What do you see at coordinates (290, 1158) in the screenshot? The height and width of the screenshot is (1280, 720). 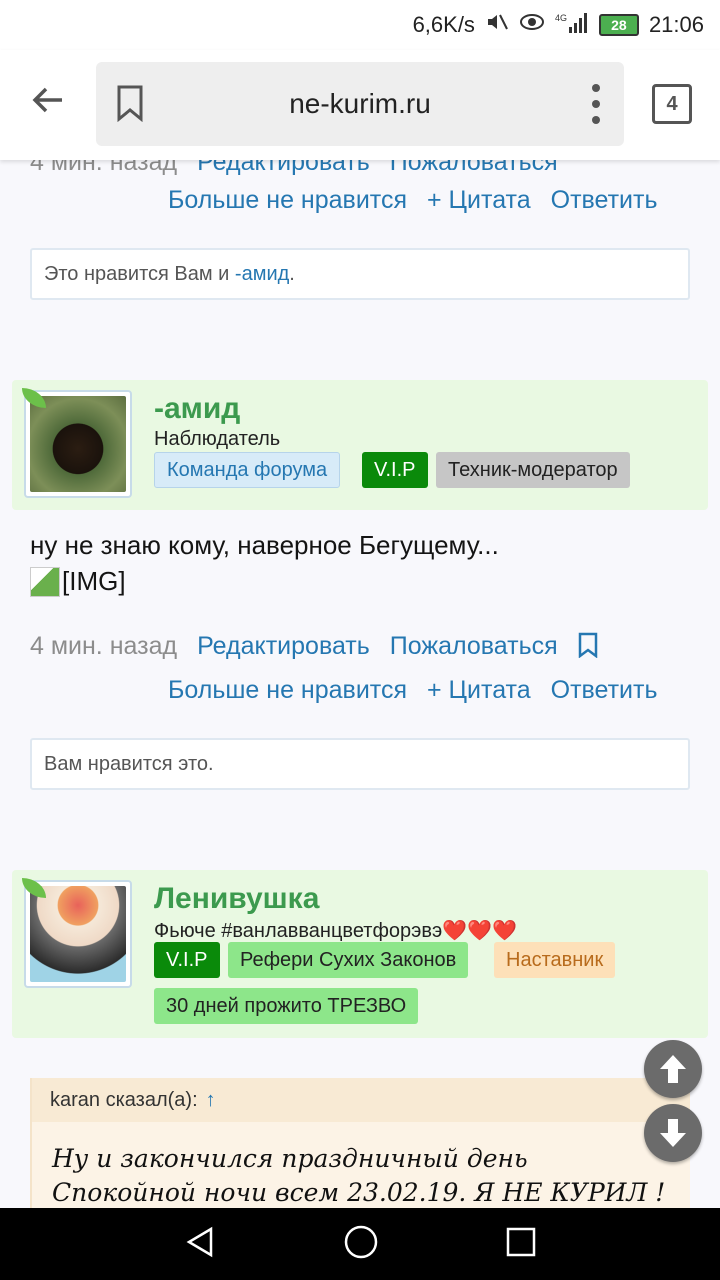 I see `quote-line: Ну и закончился праздничный день` at bounding box center [290, 1158].